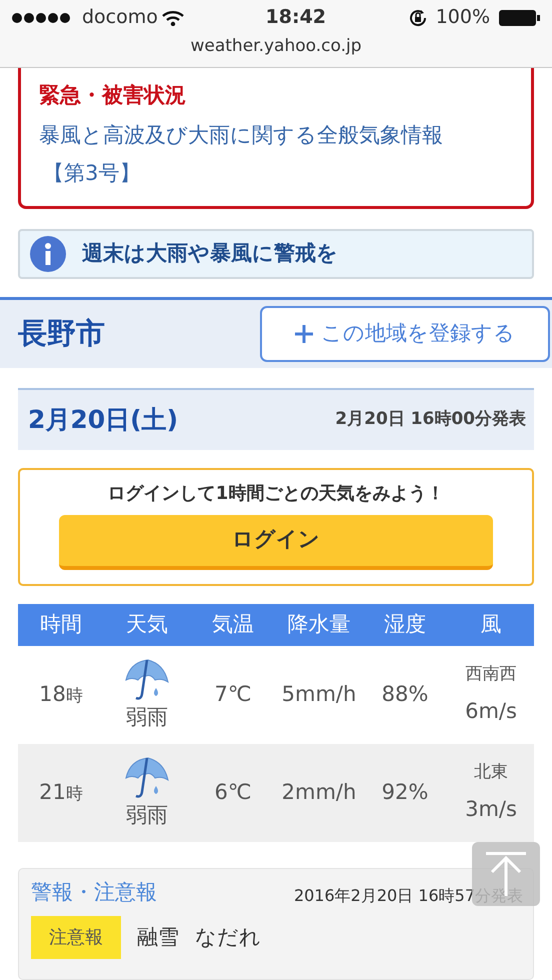 Image resolution: width=552 pixels, height=980 pixels. Describe the element at coordinates (61, 624) in the screenshot. I see `column-header: 時間` at that location.